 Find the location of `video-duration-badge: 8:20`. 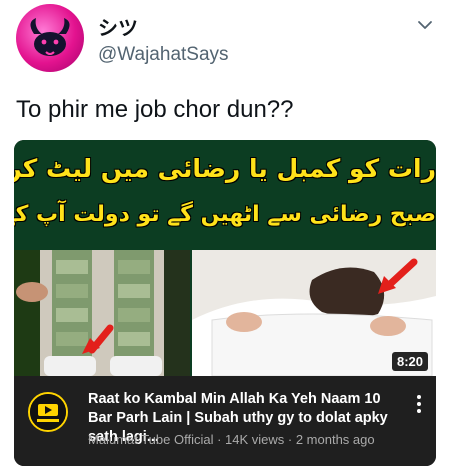

video-duration-badge: 8:20 is located at coordinates (409, 361).